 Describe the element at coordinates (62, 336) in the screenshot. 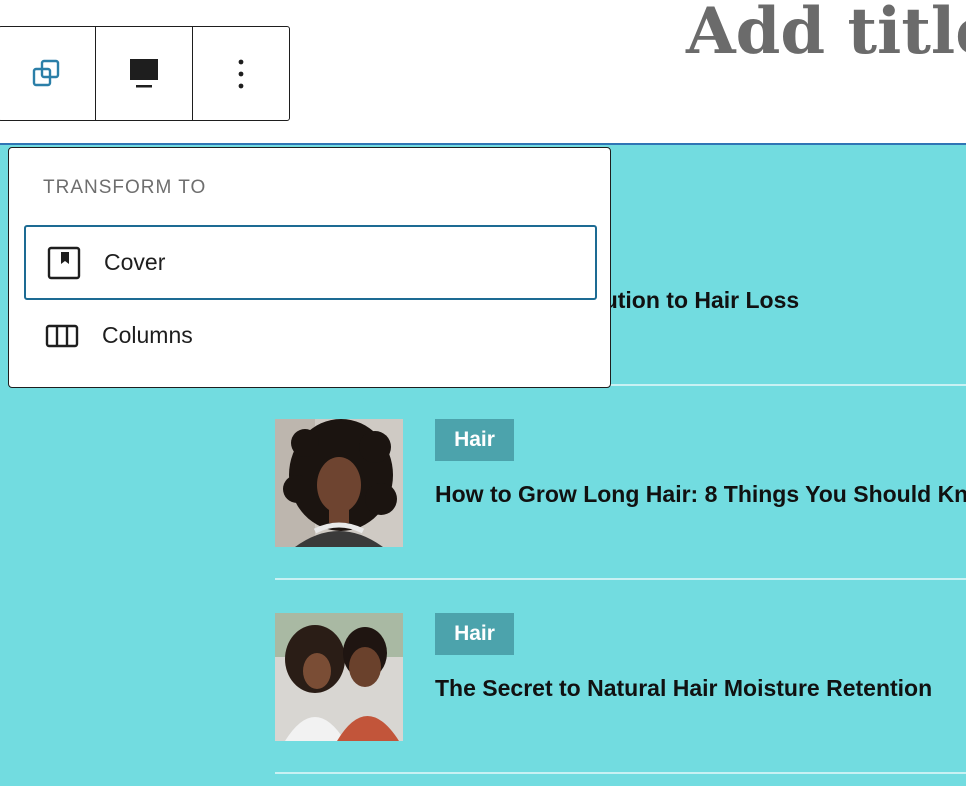

I see `columns-icon` at that location.